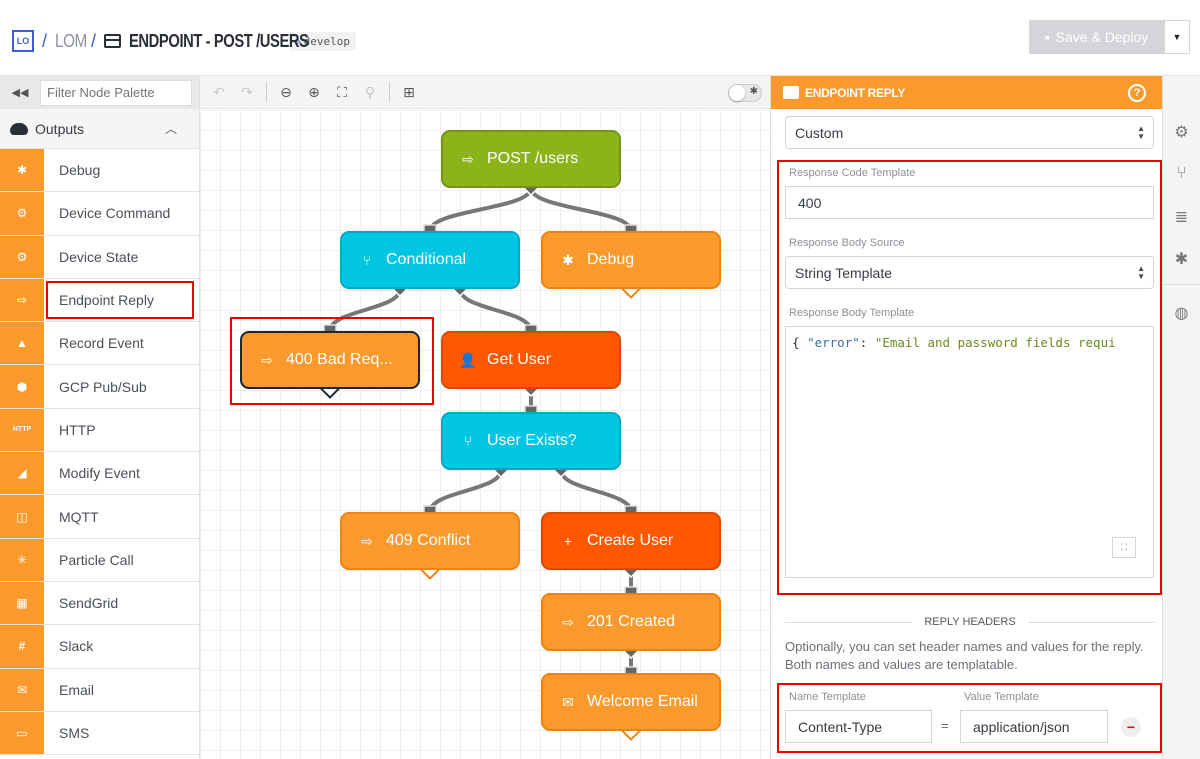 This screenshot has height=759, width=1200. I want to click on palette-item: ⚙ Device State, so click(99, 257).